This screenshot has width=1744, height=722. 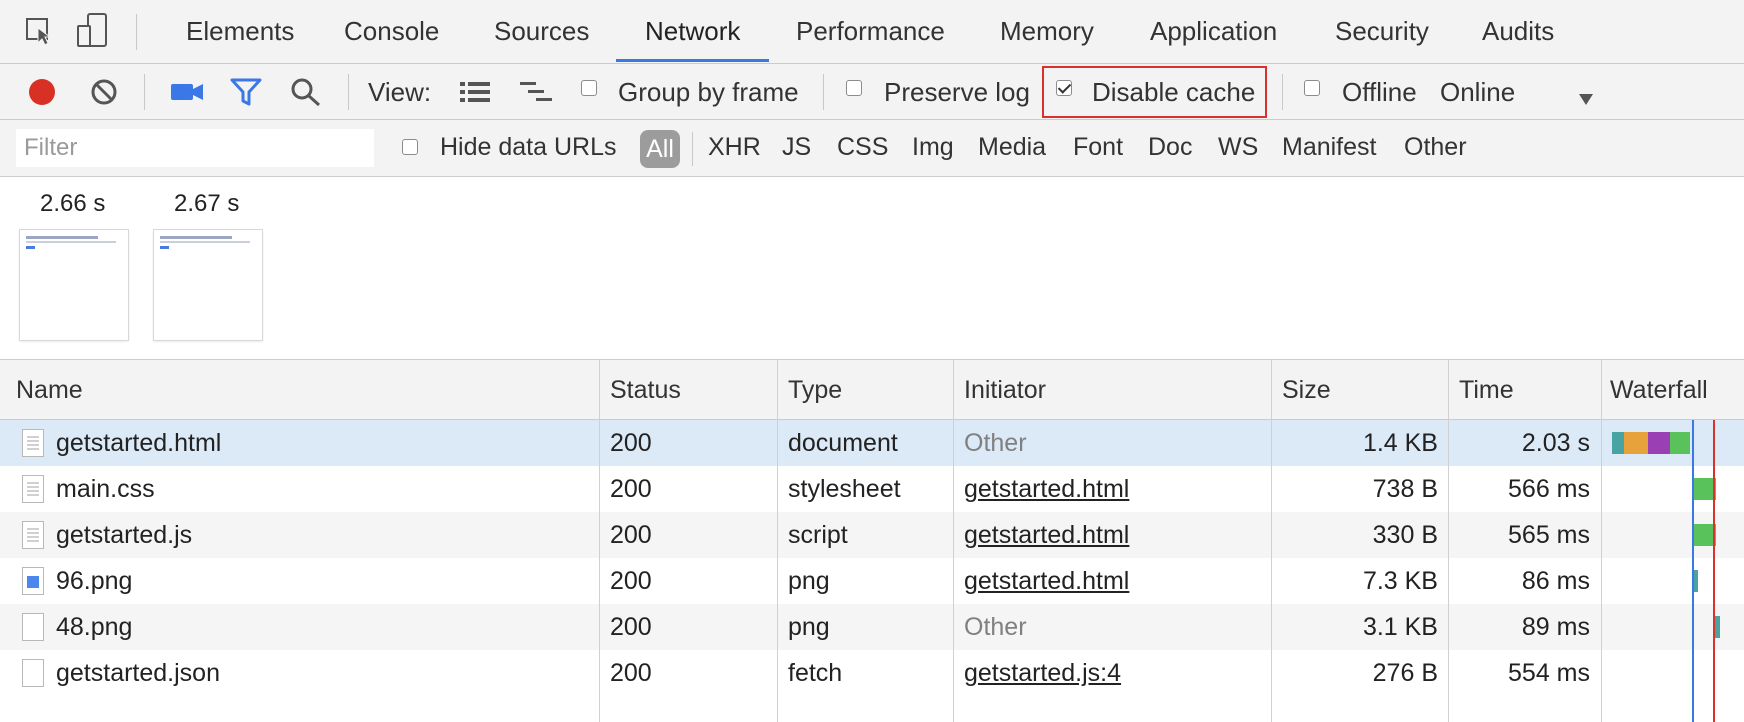 What do you see at coordinates (1238, 147) in the screenshot?
I see `type-filter-ws: WS` at bounding box center [1238, 147].